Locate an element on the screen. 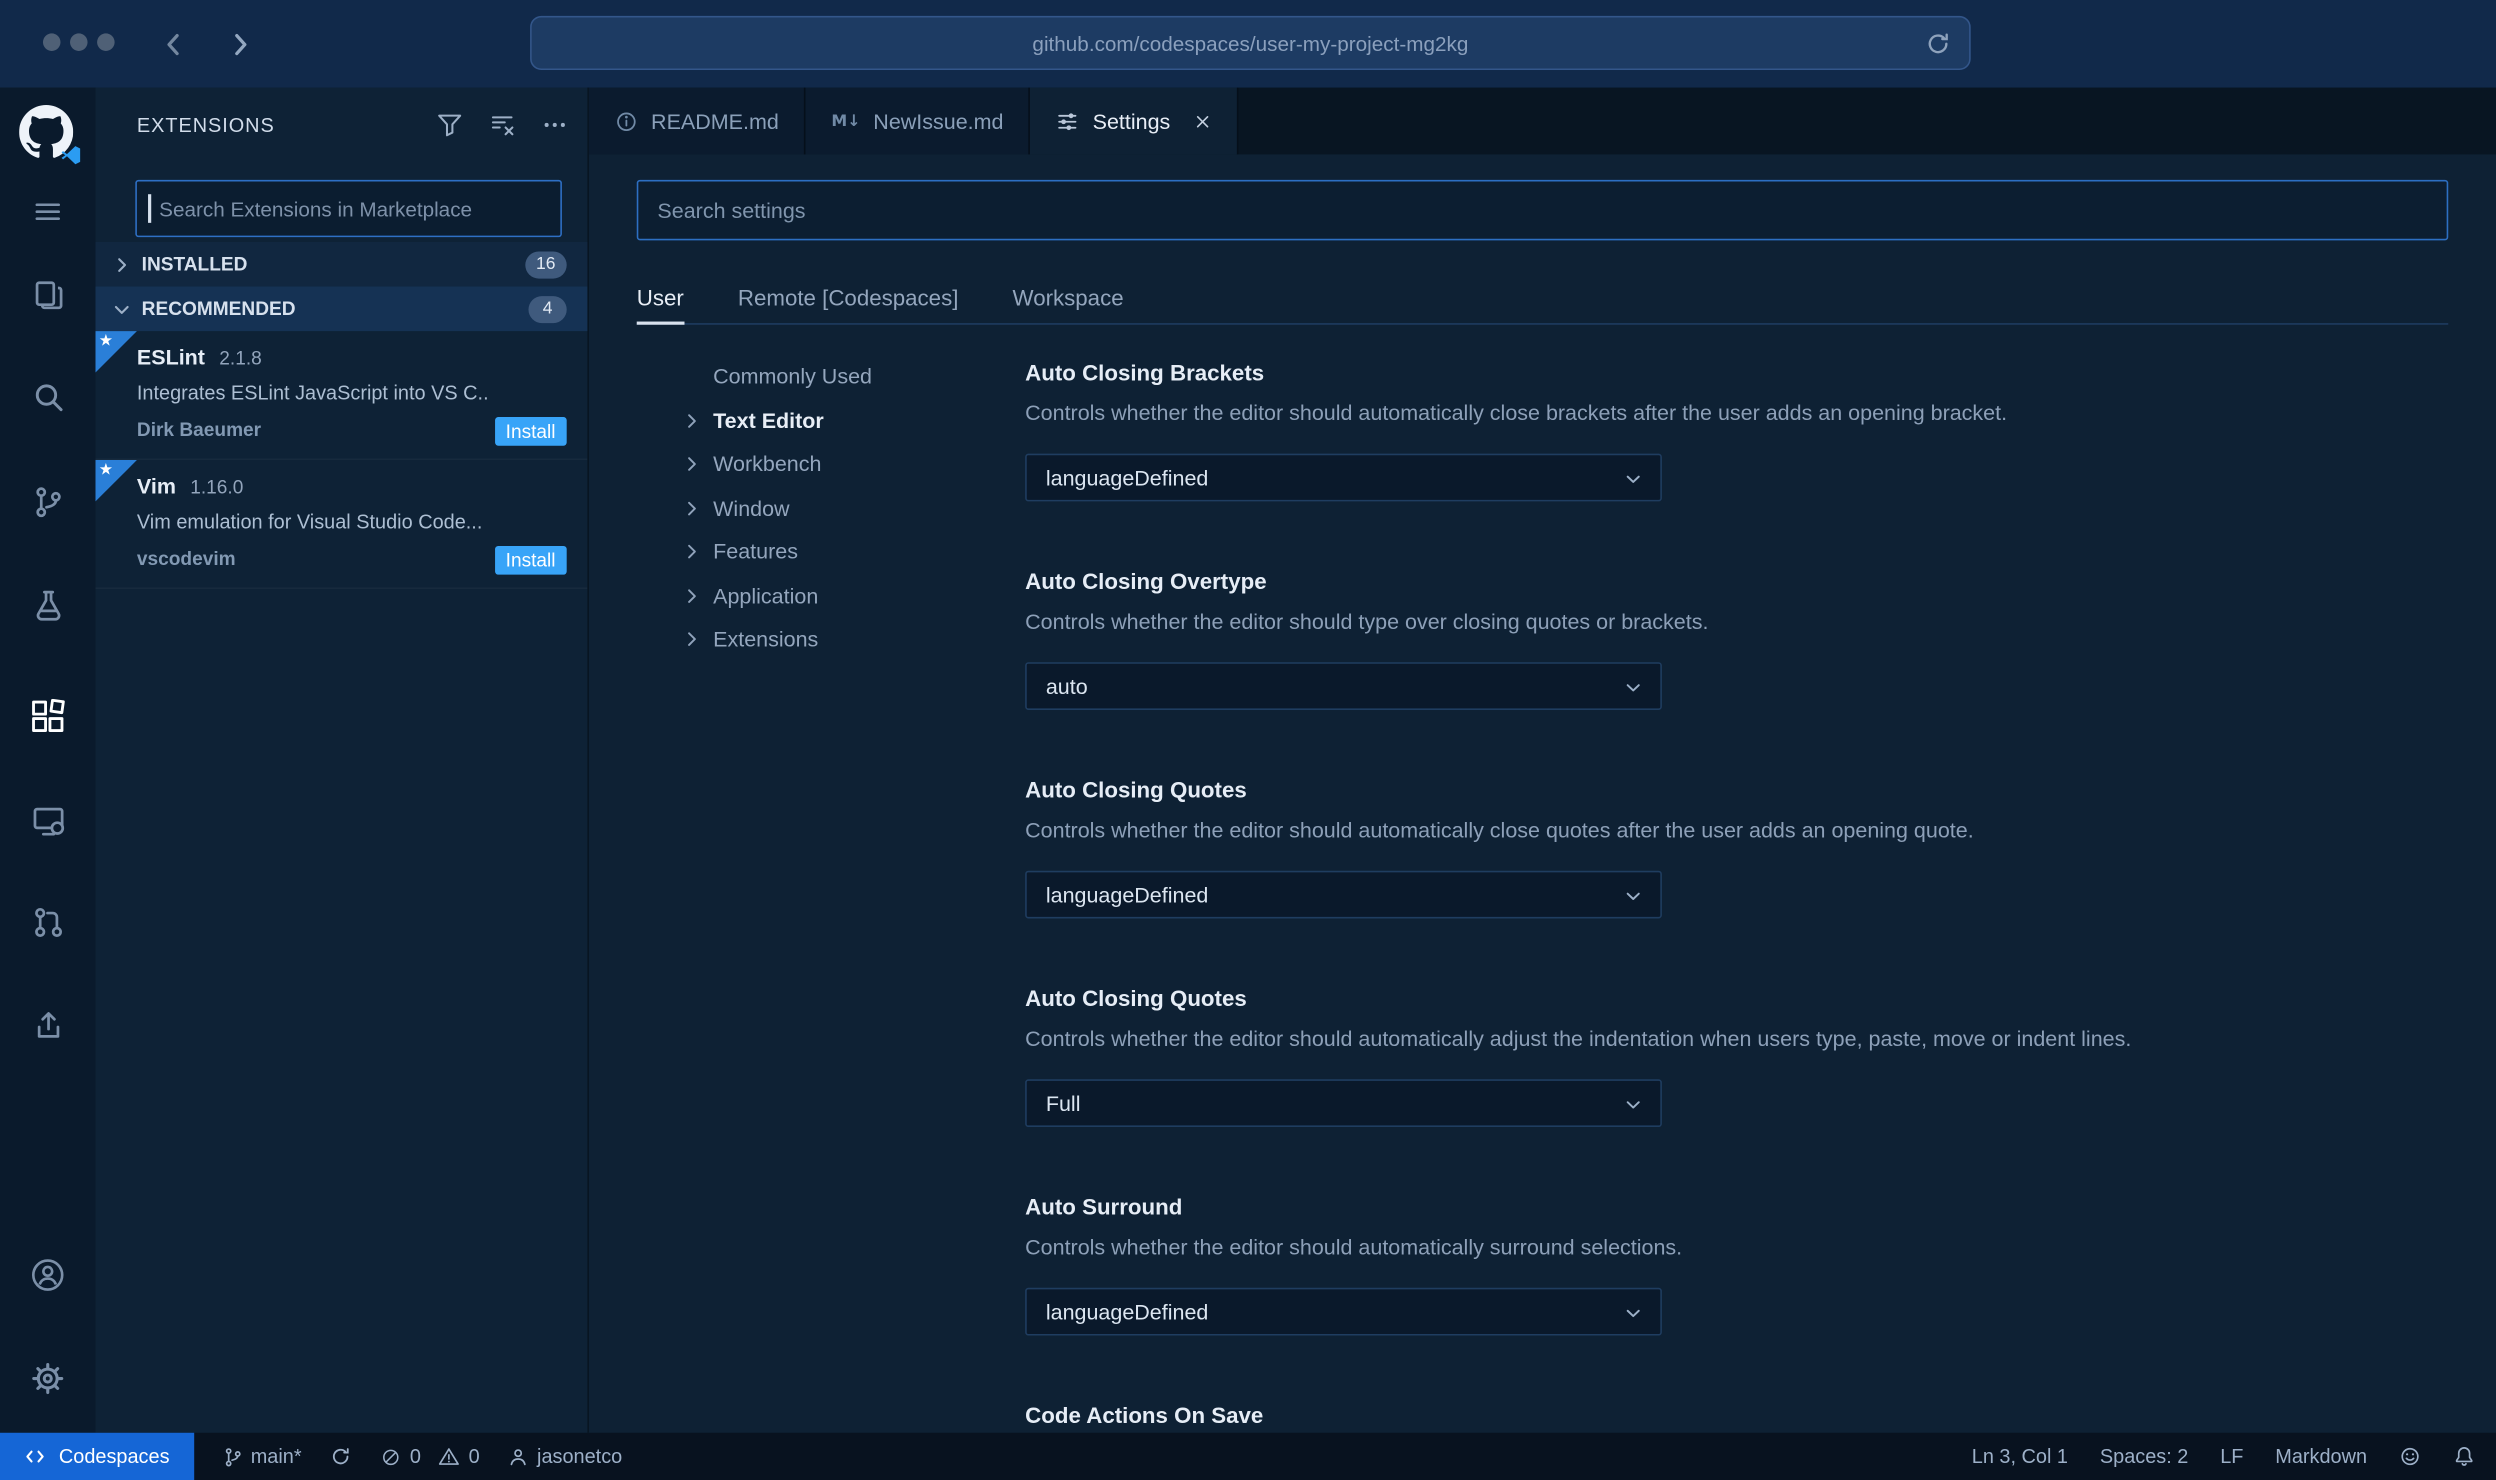 The height and width of the screenshot is (1480, 2496). tab-label: README.md is located at coordinates (715, 121).